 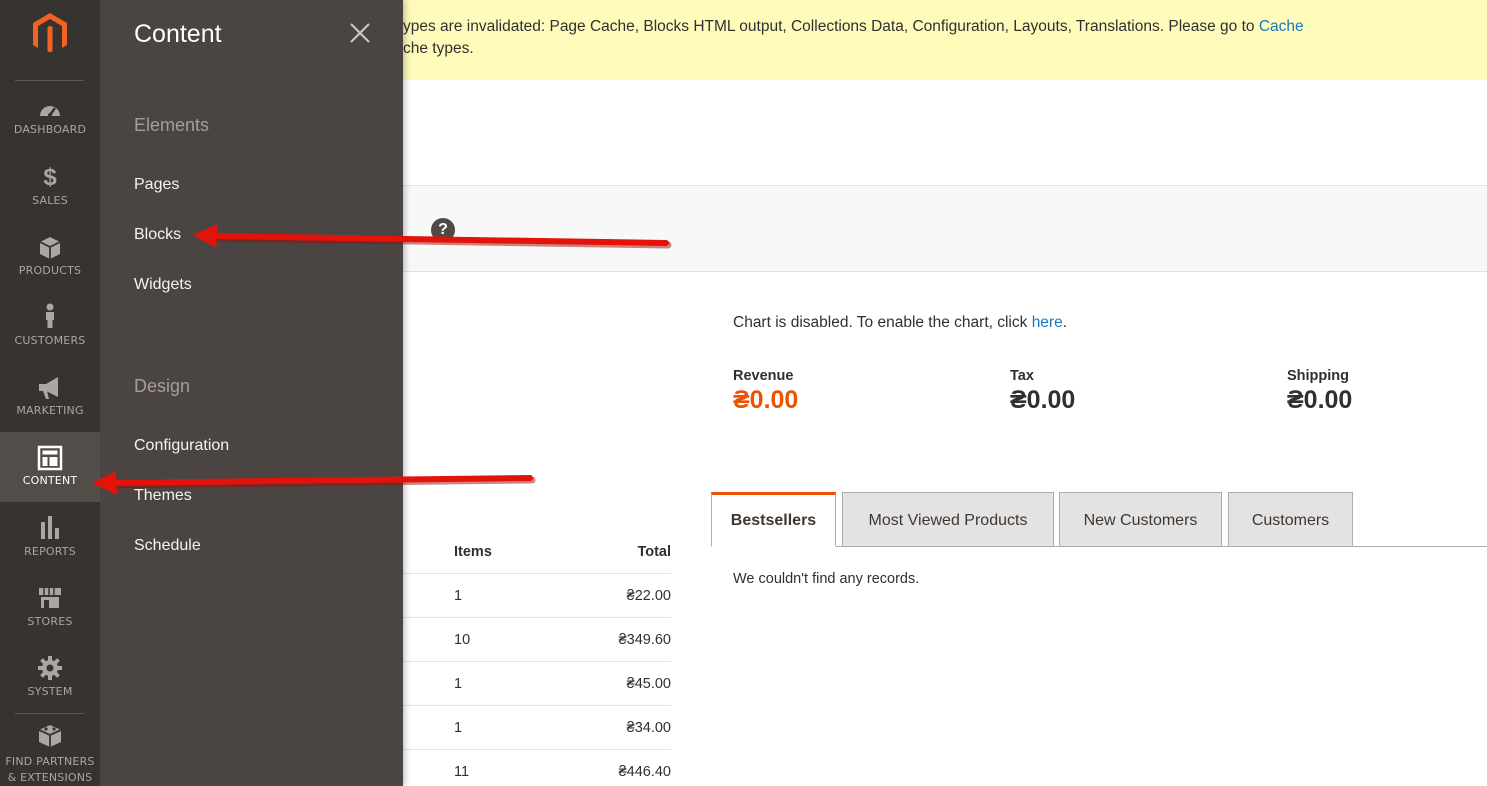 What do you see at coordinates (50, 754) in the screenshot?
I see `nav-item-find-partners: FIND PARTNERS & EXTENSIONS` at bounding box center [50, 754].